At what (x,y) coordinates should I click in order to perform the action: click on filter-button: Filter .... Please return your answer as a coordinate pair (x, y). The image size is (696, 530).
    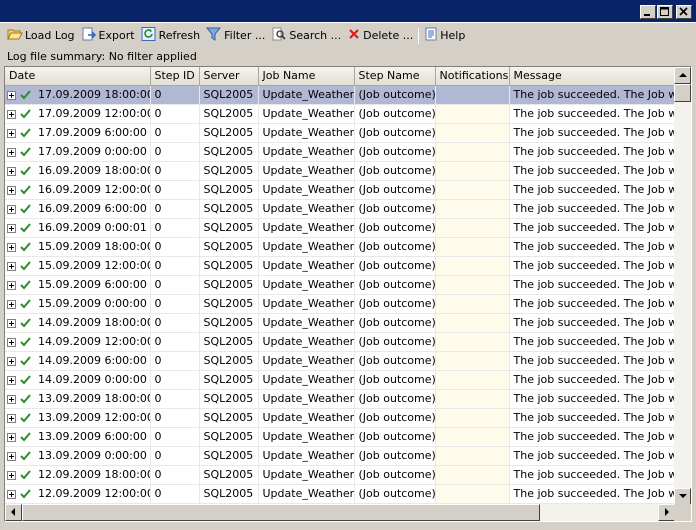
    Looking at the image, I should click on (235, 36).